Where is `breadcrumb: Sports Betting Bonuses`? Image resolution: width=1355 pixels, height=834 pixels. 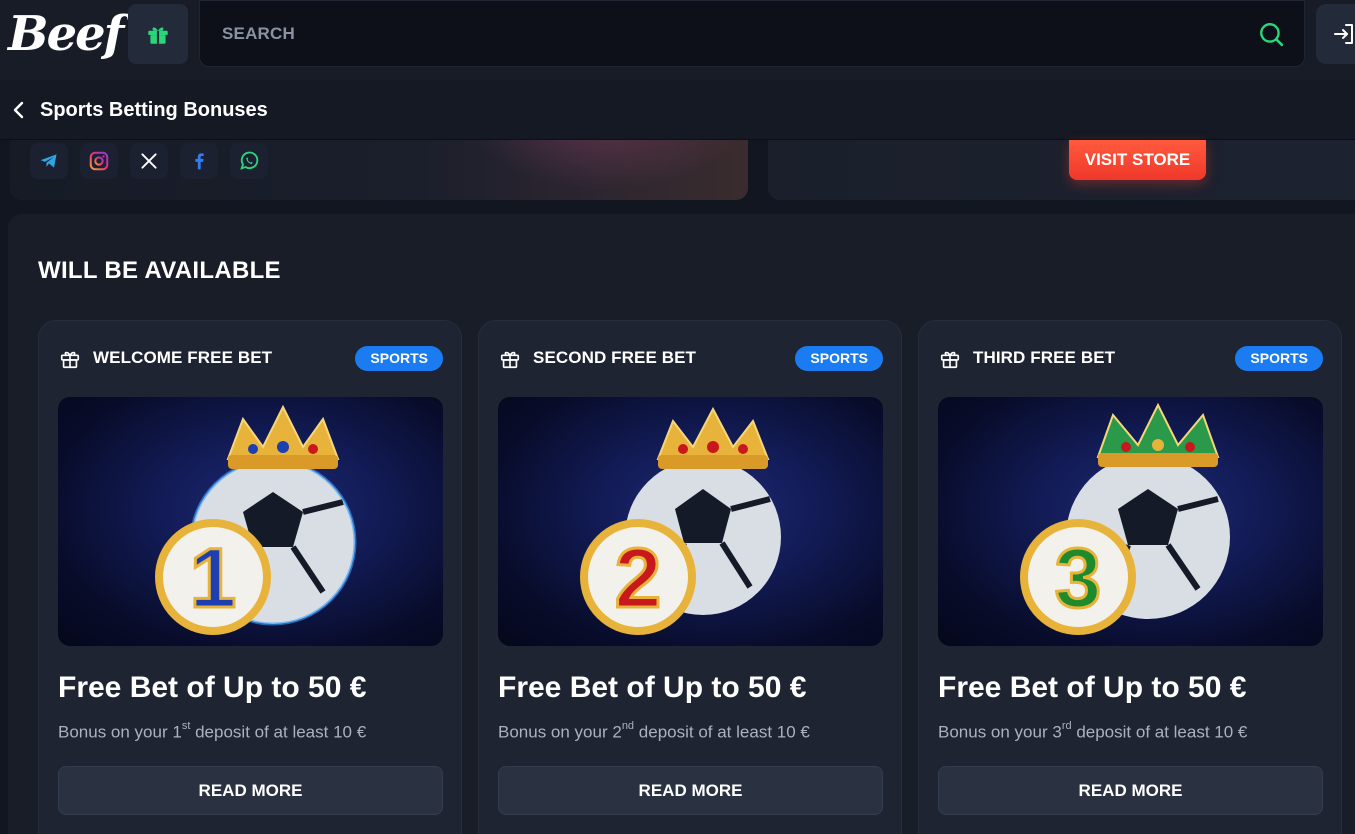
breadcrumb: Sports Betting Bonuses is located at coordinates (677, 110).